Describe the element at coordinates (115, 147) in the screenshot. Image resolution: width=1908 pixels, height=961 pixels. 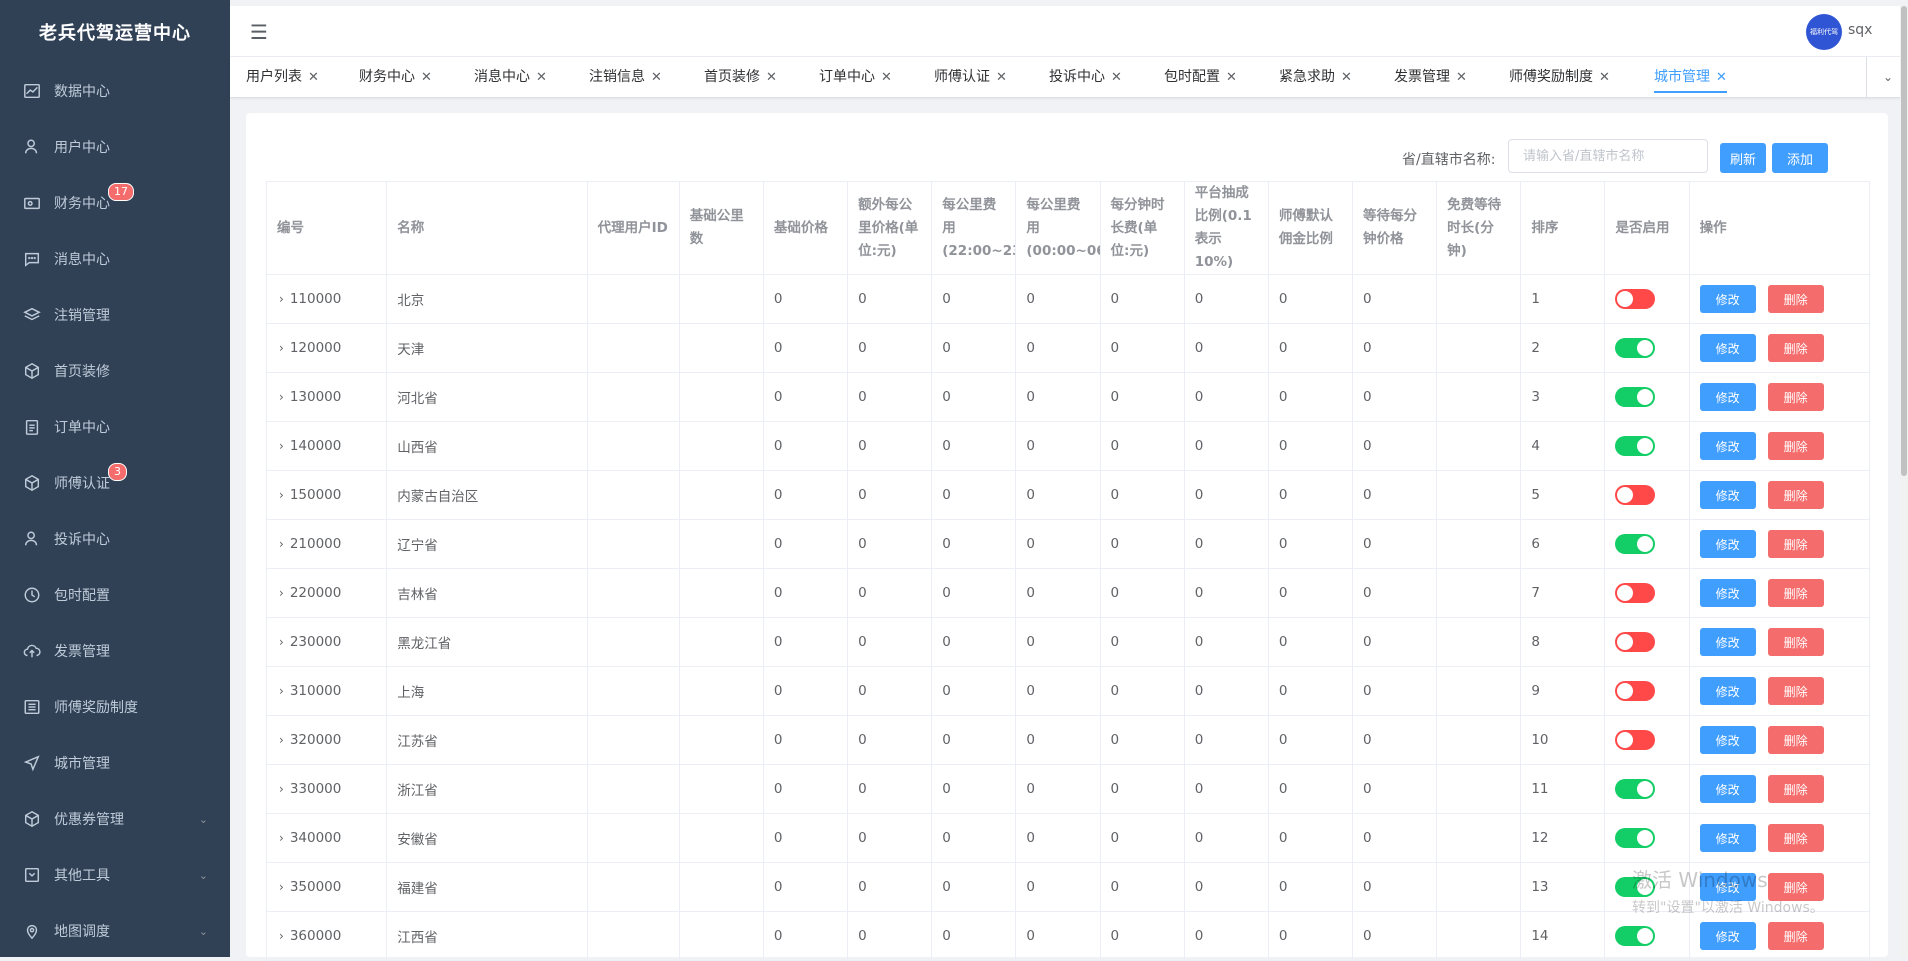
I see `sidebar-item: 用户中心` at that location.